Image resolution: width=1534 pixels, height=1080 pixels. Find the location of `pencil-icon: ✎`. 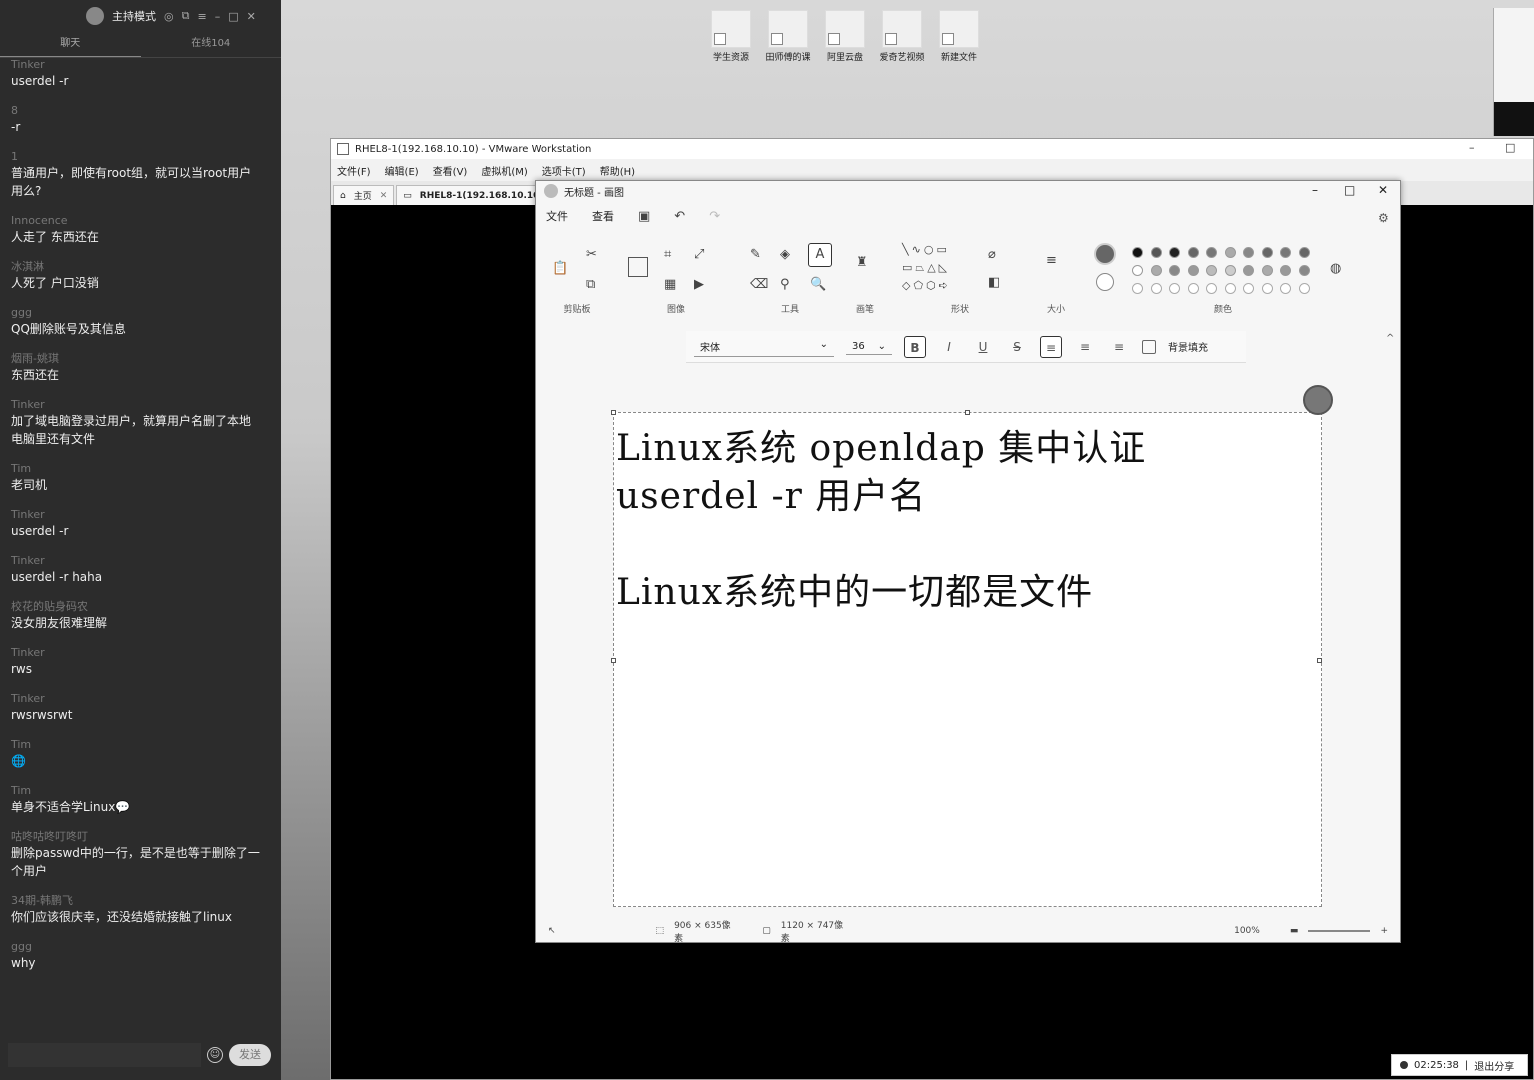

pencil-icon: ✎ is located at coordinates (755, 254).